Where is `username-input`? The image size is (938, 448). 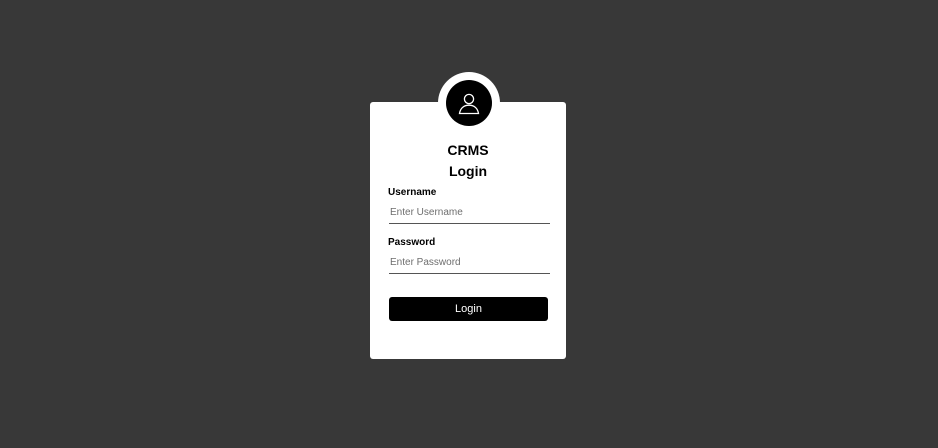
username-input is located at coordinates (469, 213).